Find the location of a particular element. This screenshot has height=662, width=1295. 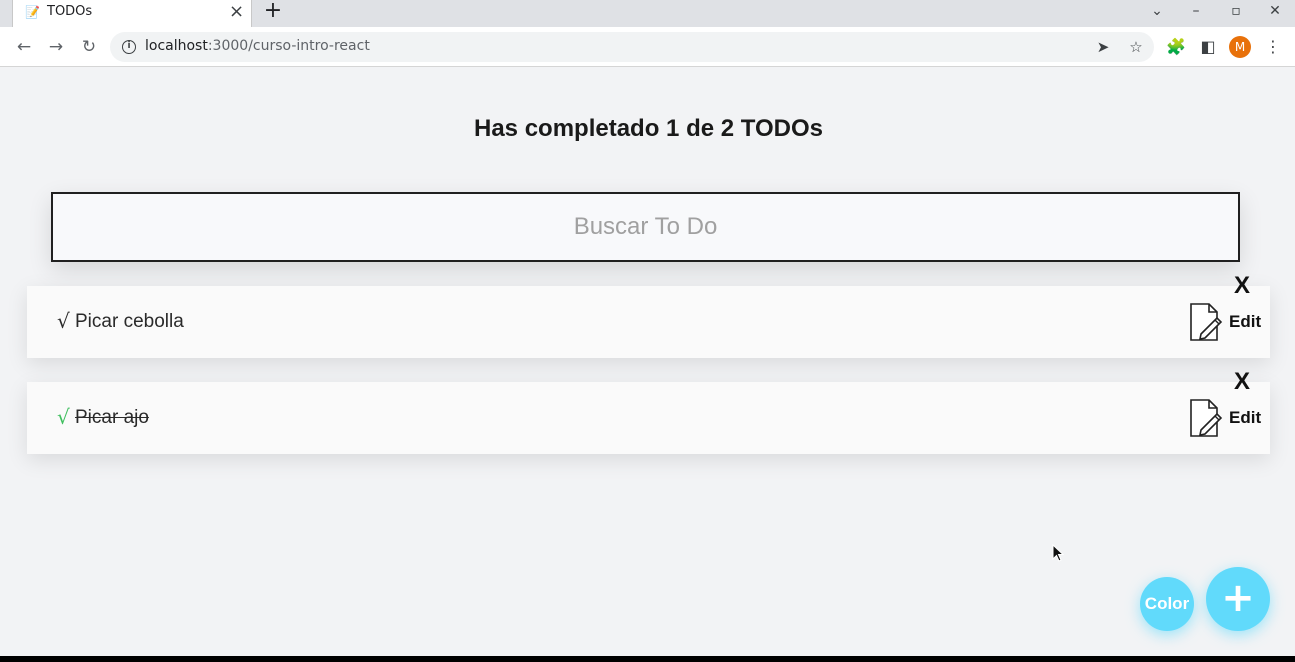

todo-counter: Has completado 1 de 2 TODOs is located at coordinates (648, 128).